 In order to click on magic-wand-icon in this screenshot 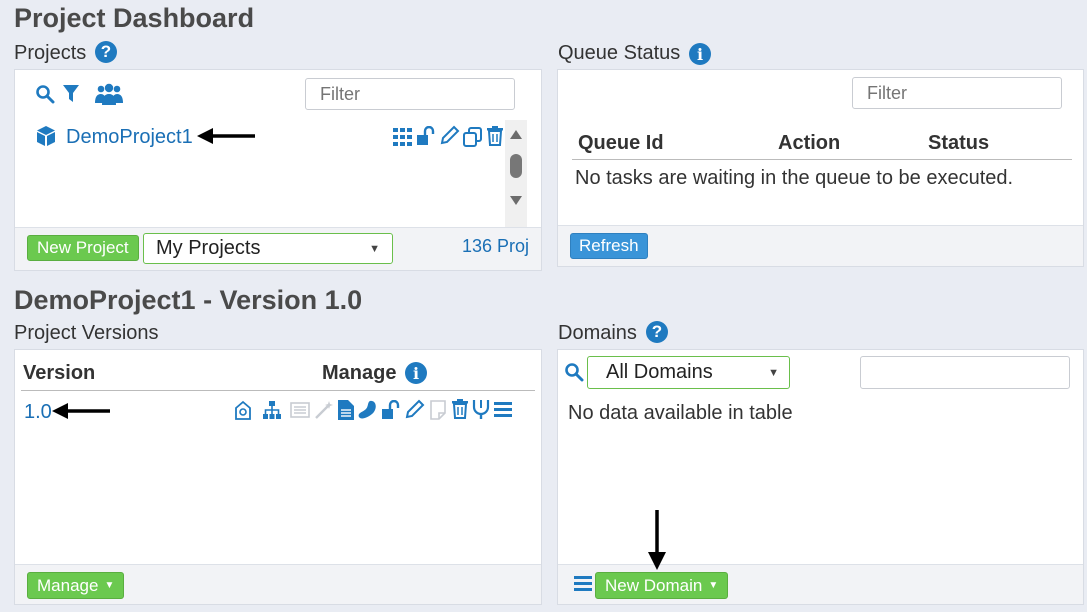, I will do `click(324, 410)`.